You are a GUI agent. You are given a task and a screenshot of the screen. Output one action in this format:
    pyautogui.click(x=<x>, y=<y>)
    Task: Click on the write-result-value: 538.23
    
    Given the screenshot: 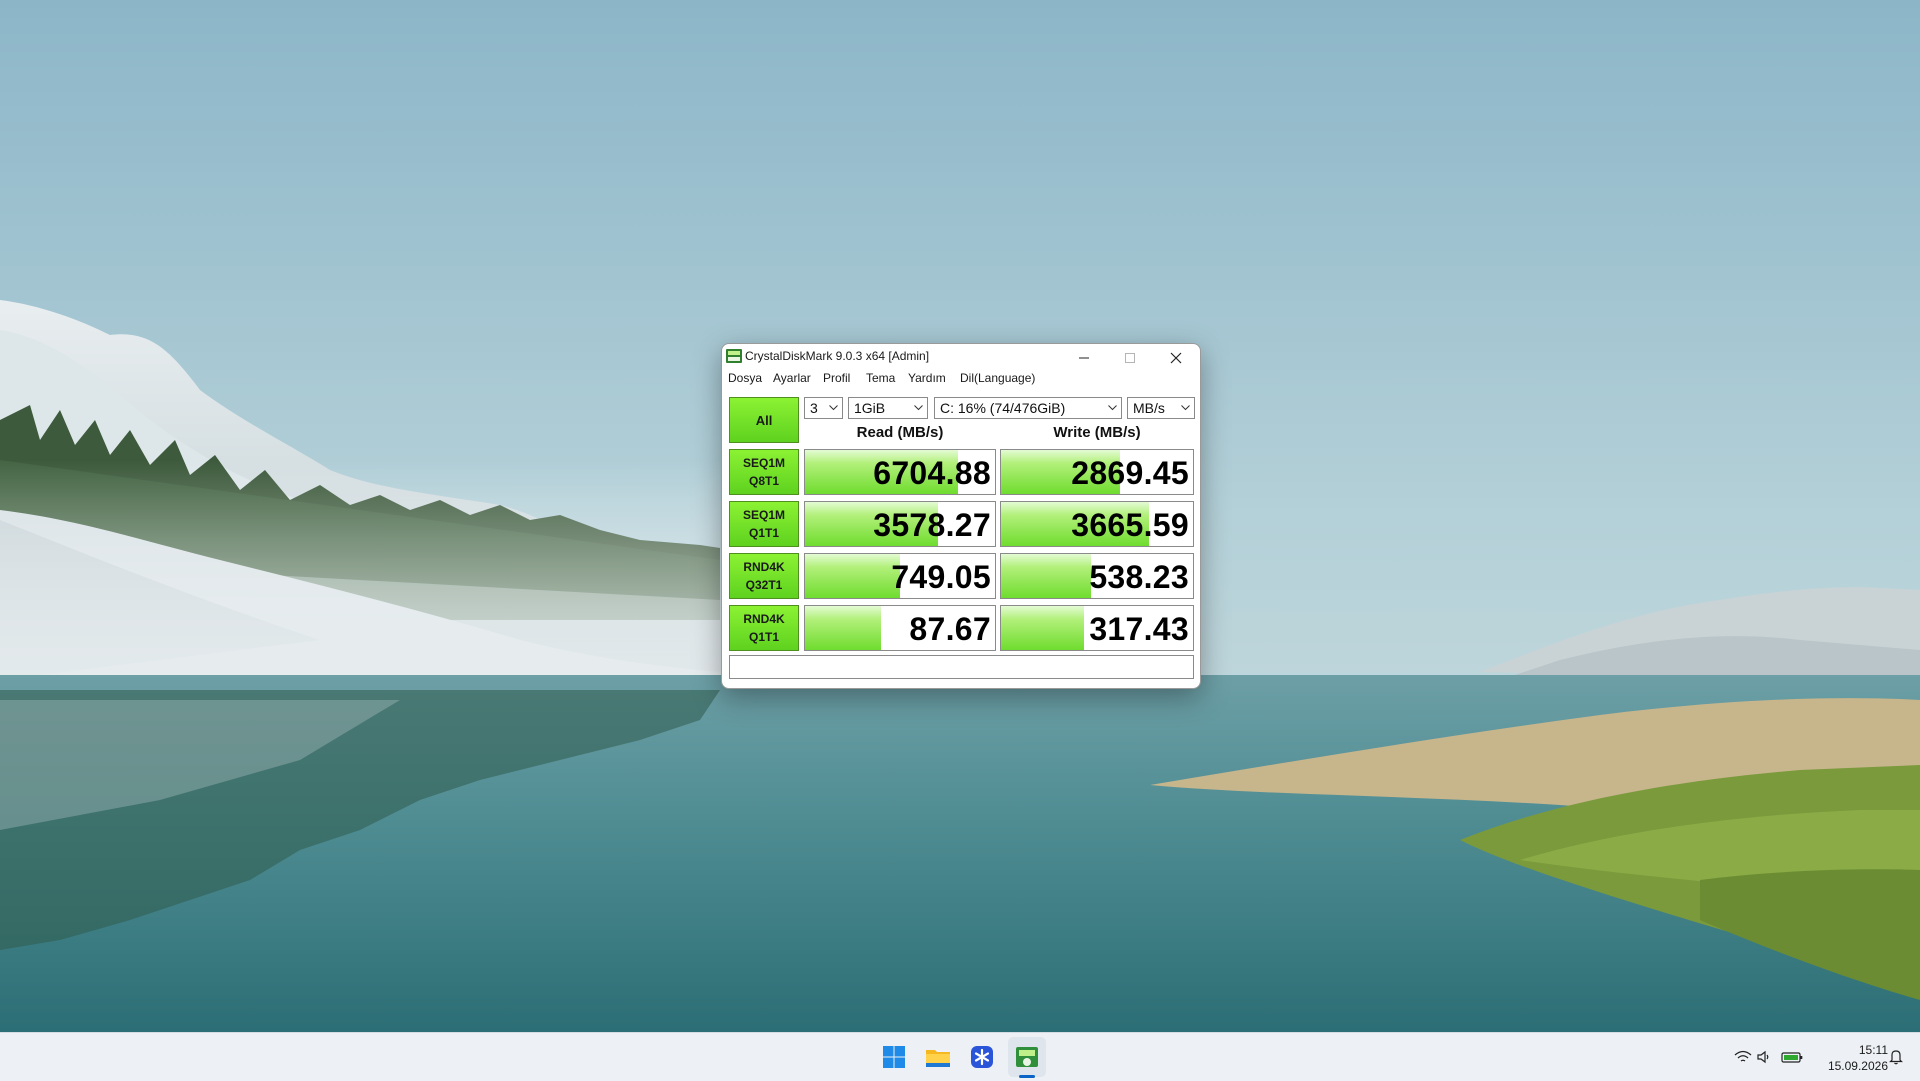 What is the action you would take?
    pyautogui.click(x=1139, y=577)
    